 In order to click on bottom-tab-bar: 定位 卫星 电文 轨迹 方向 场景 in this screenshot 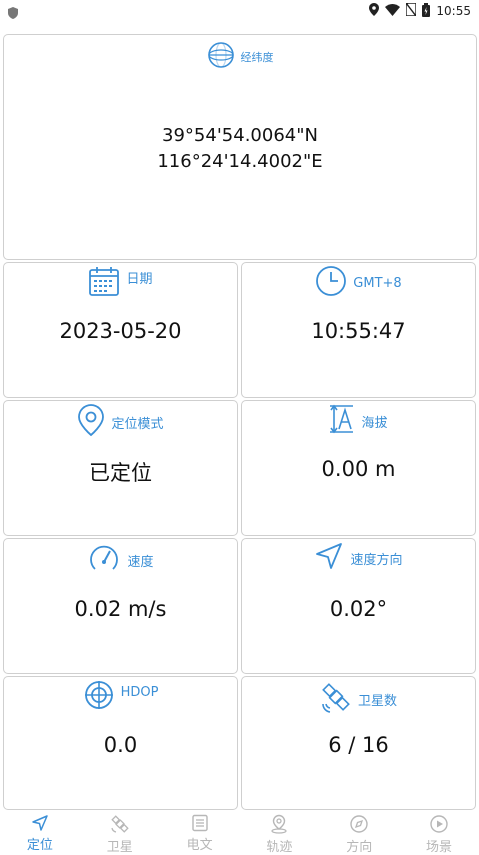, I will do `click(239, 831)`.